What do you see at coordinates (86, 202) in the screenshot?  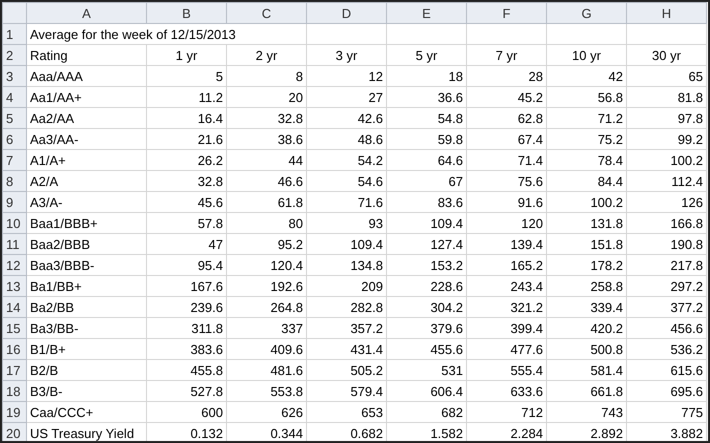 I see `table-cell: A3/A-` at bounding box center [86, 202].